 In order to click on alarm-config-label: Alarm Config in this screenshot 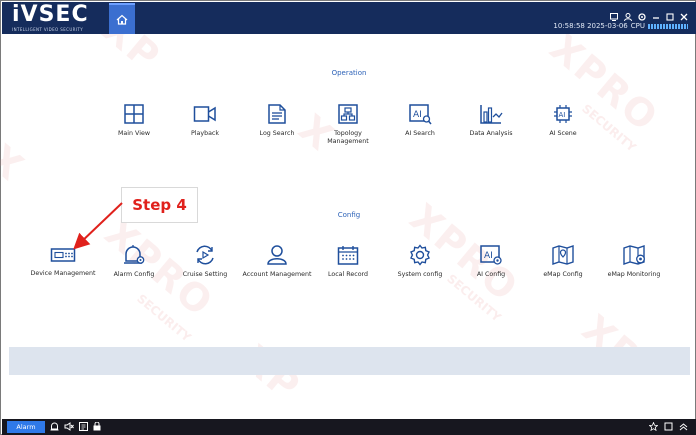, I will do `click(134, 274)`.